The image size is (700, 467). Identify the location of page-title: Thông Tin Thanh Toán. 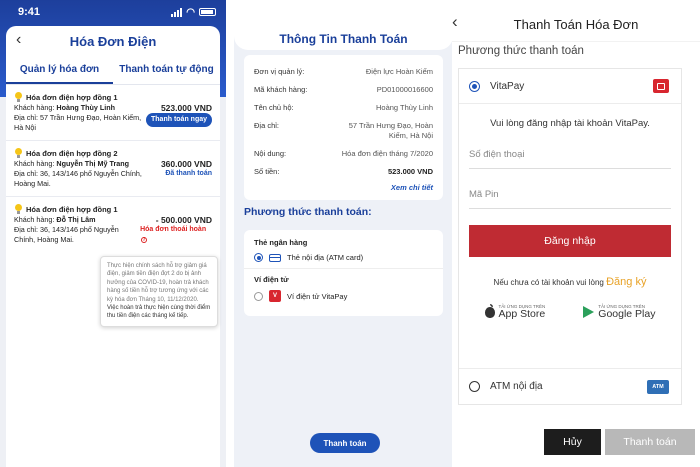
(343, 39).